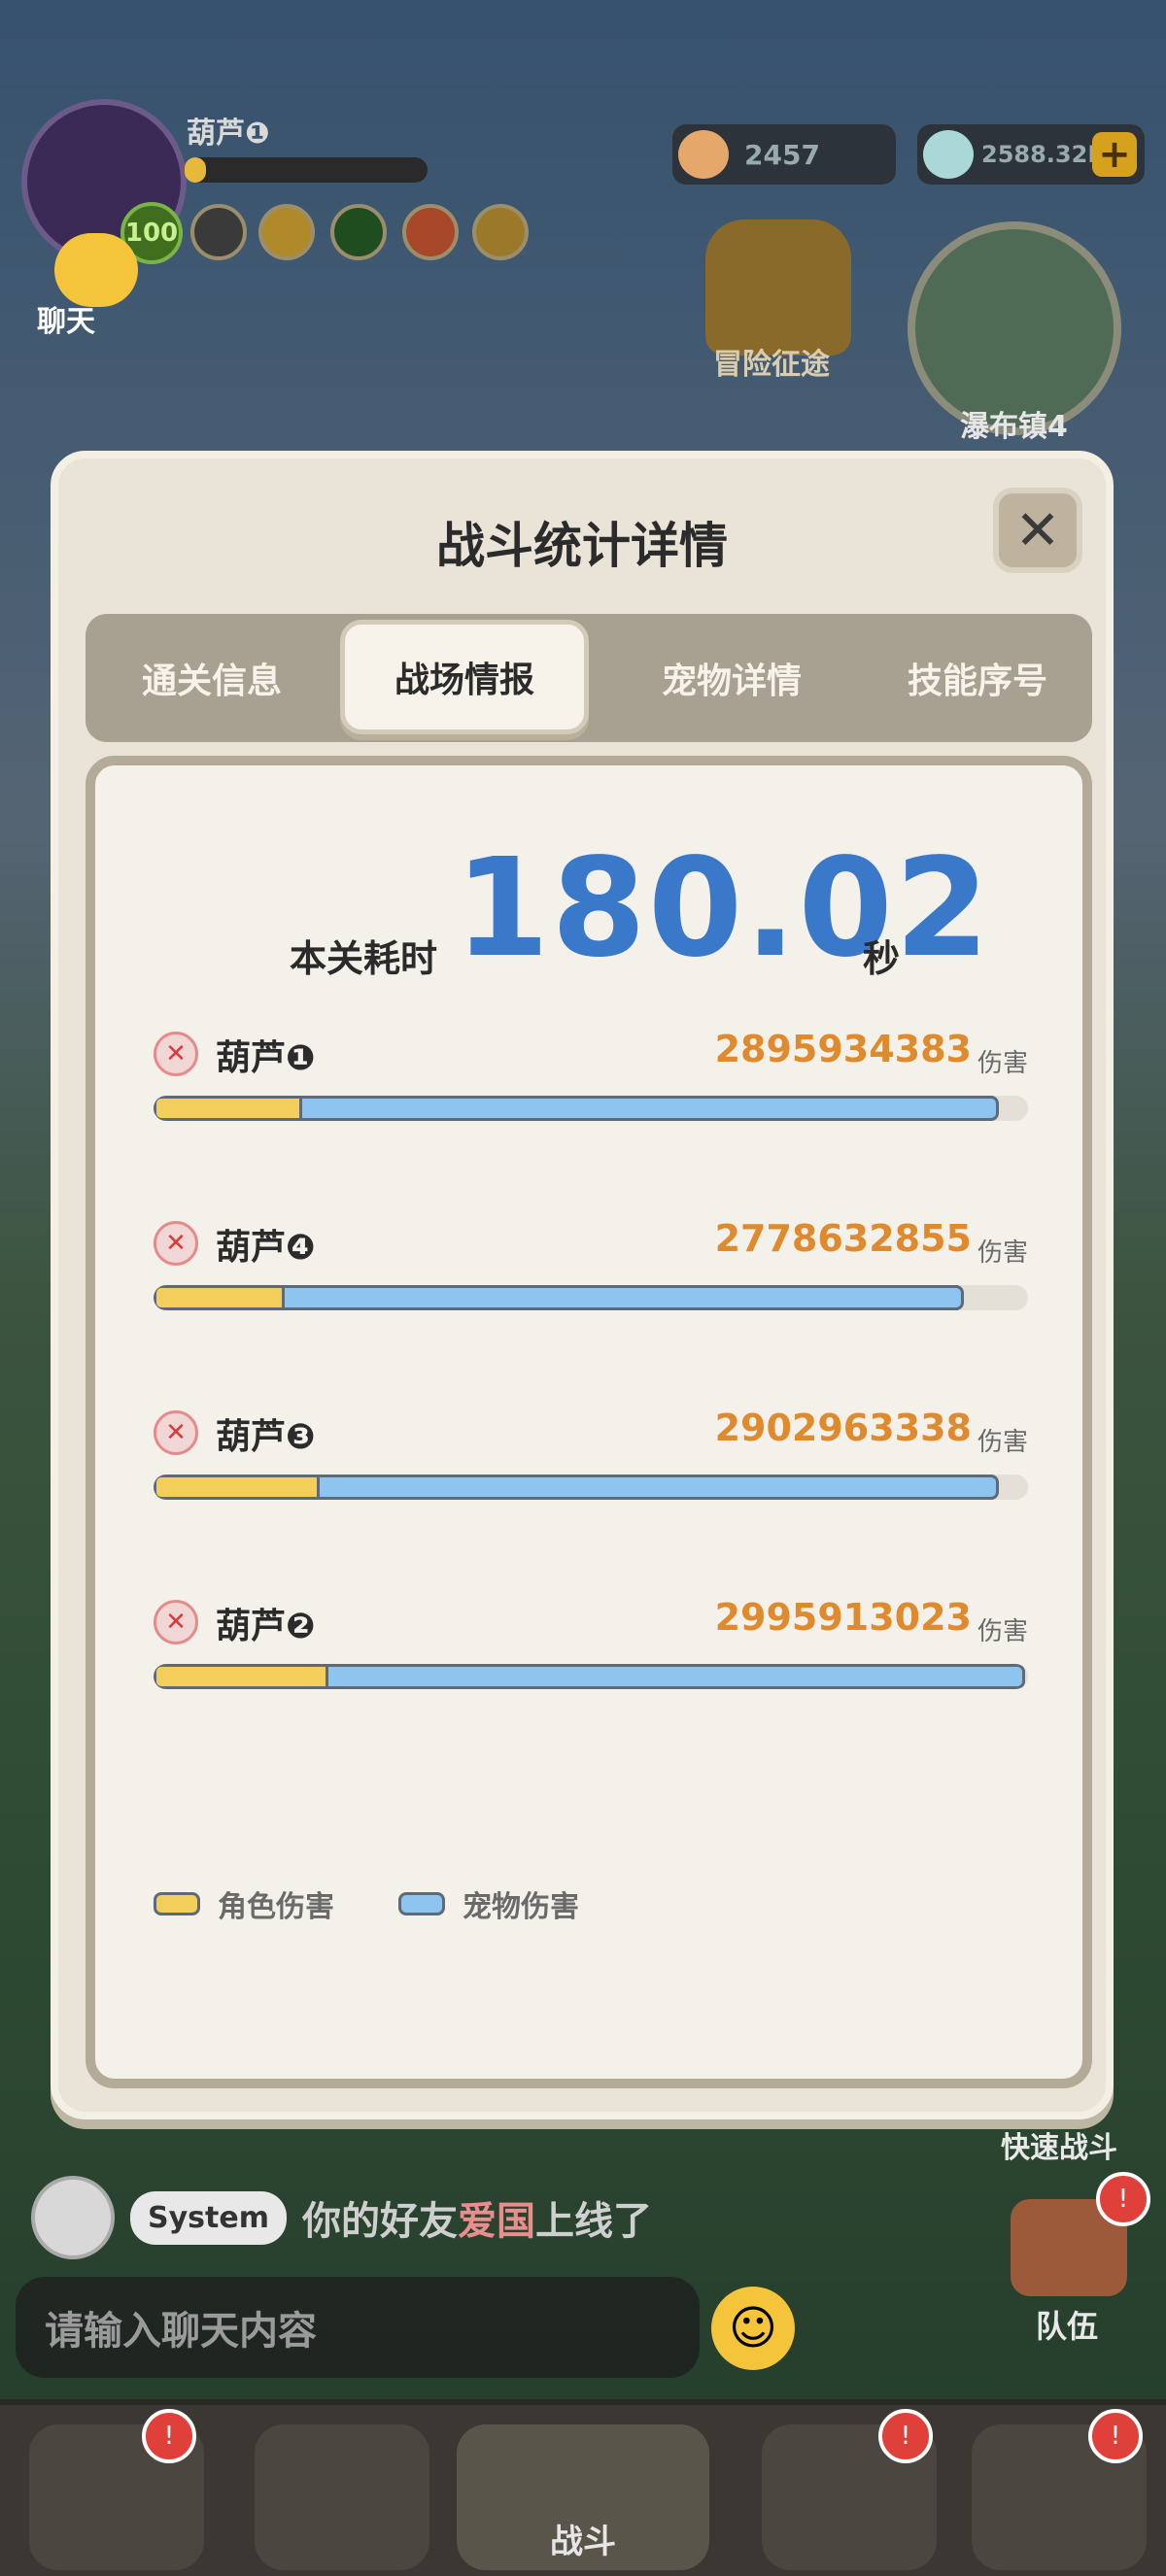 The height and width of the screenshot is (2576, 1166). What do you see at coordinates (73, 2217) in the screenshot?
I see `system-avatar` at bounding box center [73, 2217].